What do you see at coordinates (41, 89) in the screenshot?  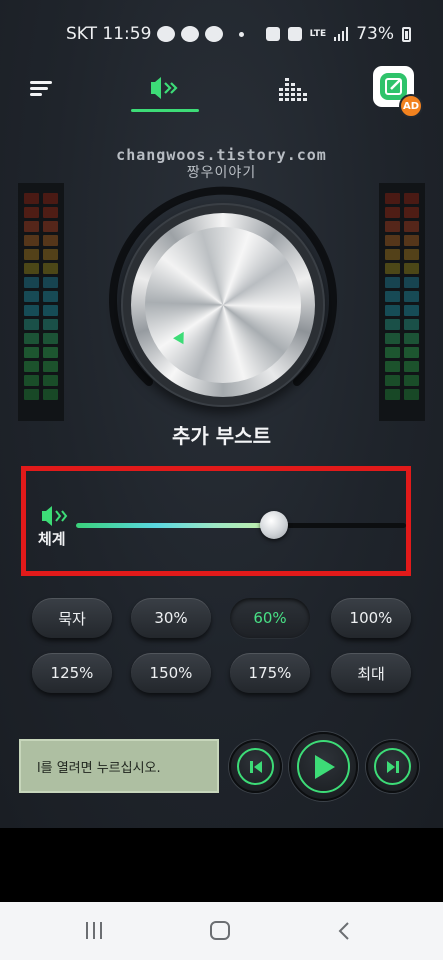 I see `hamburger-menu-icon` at bounding box center [41, 89].